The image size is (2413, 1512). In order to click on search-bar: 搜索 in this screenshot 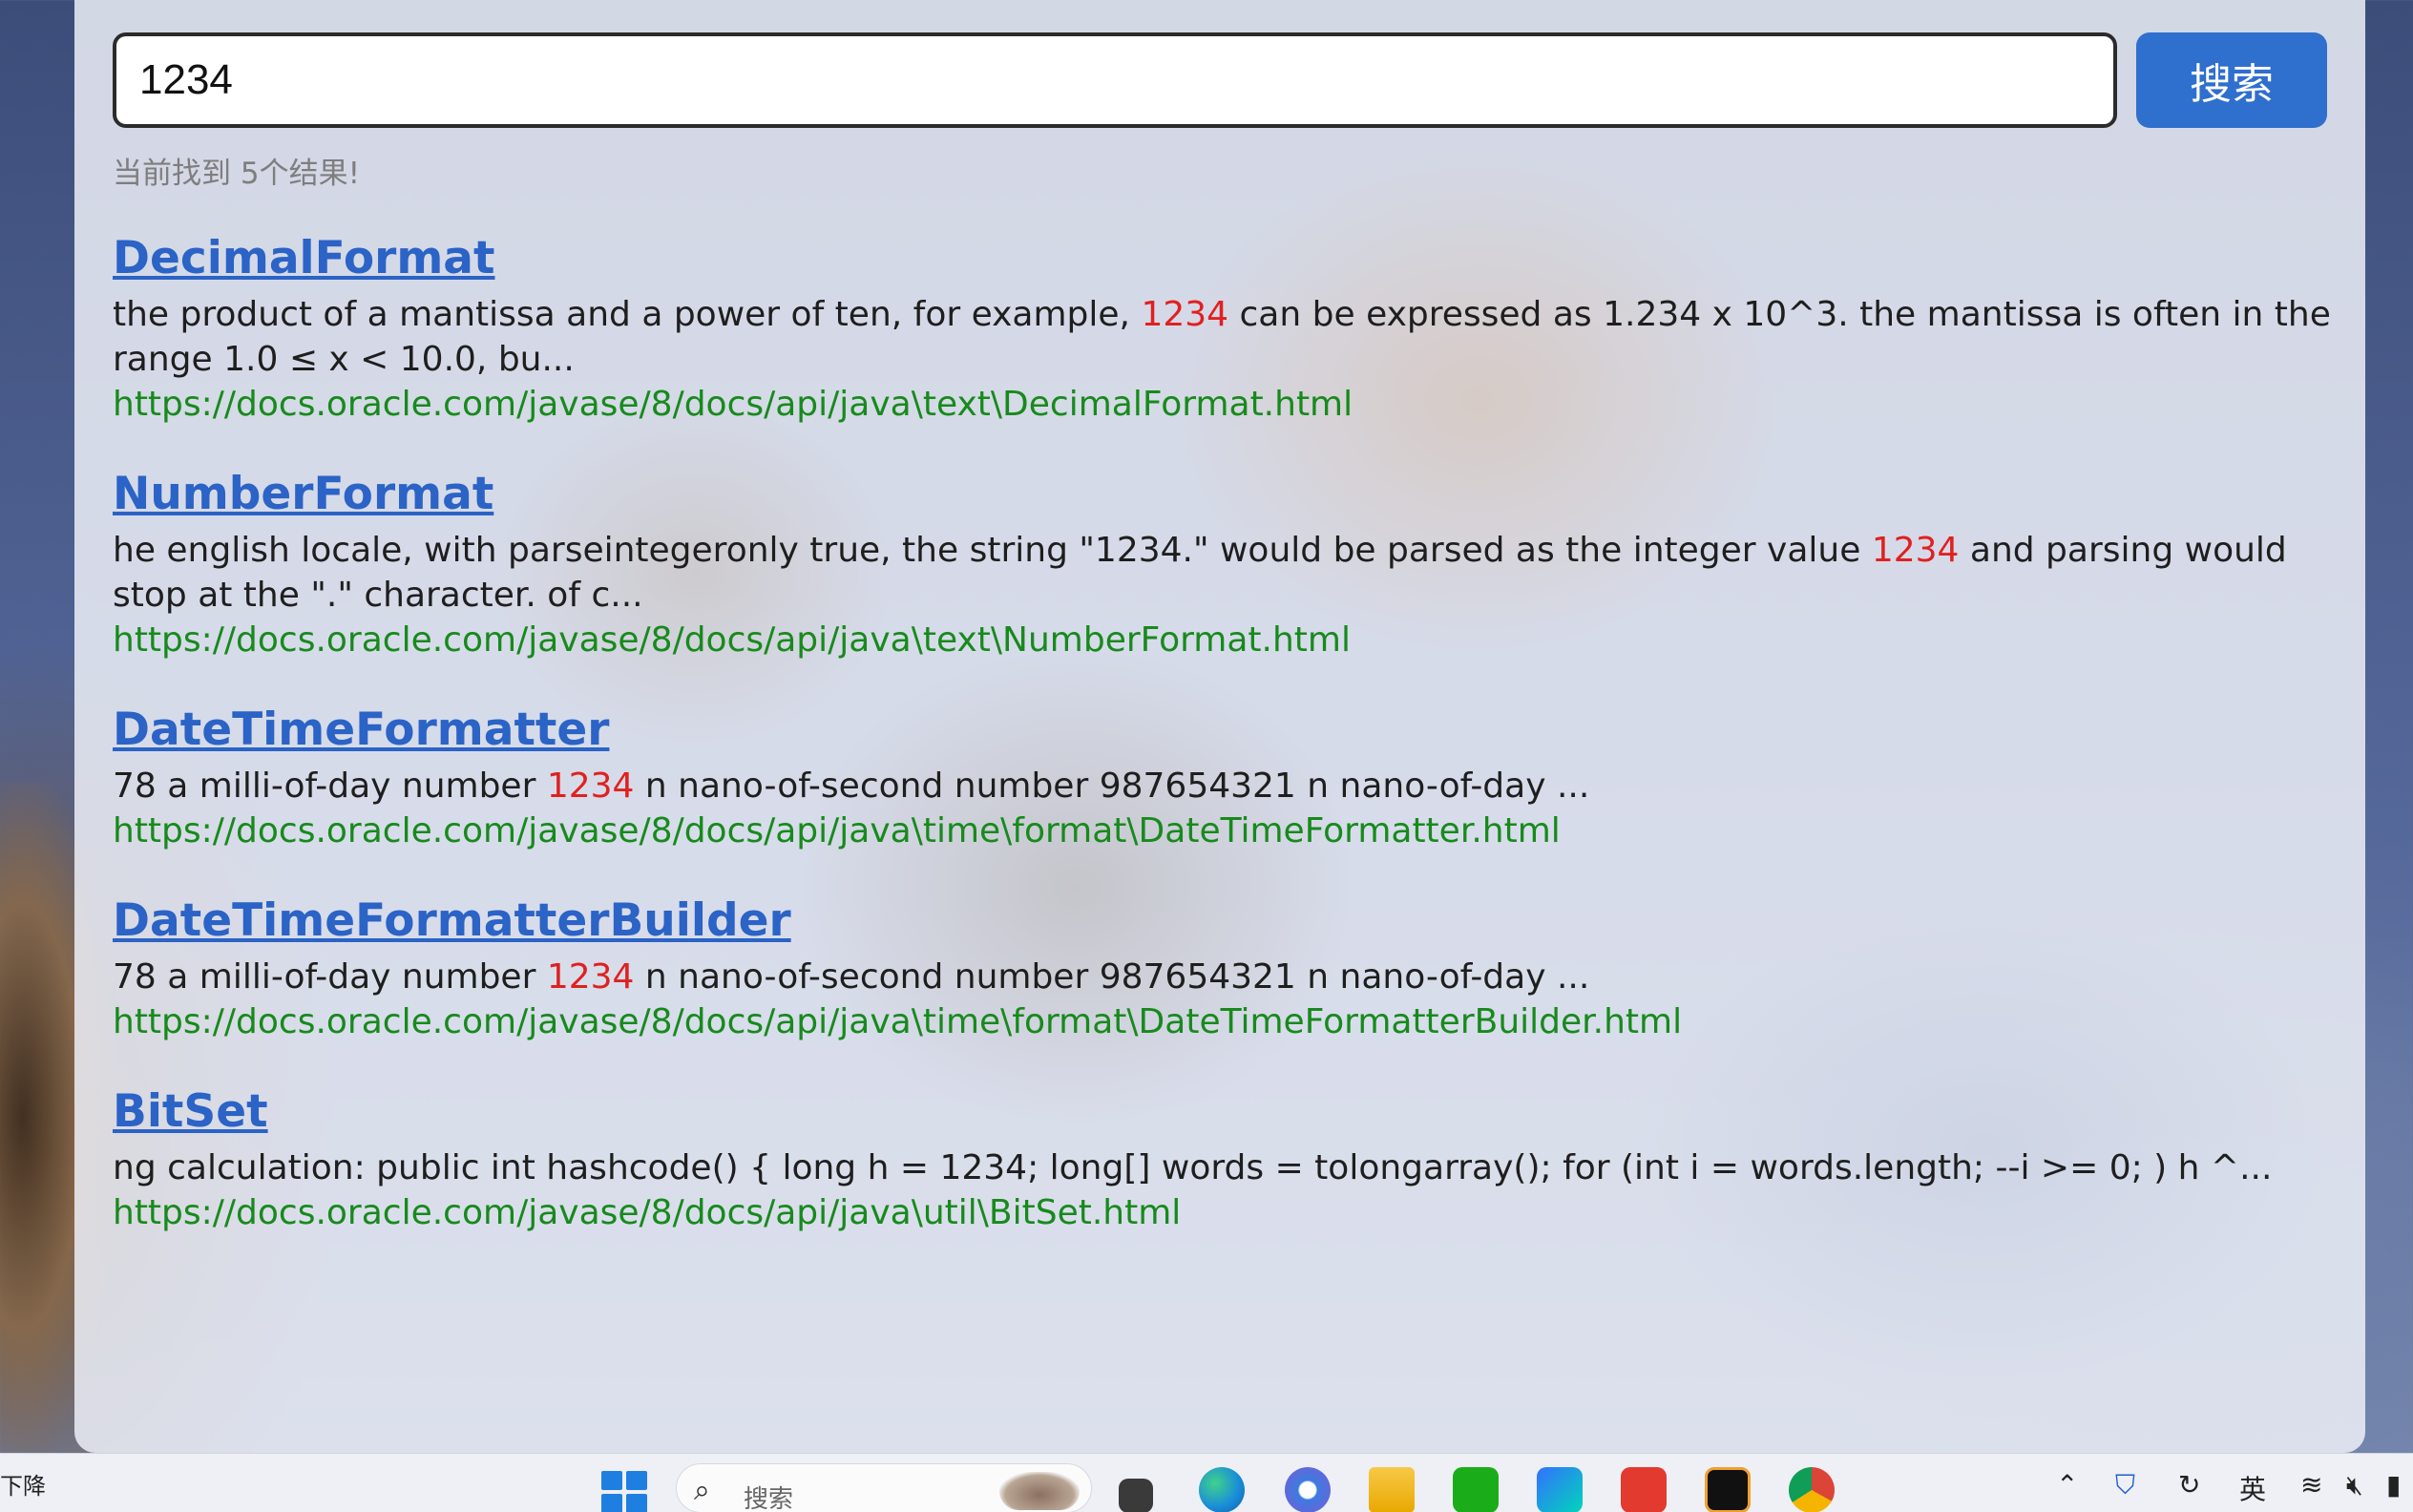, I will do `click(1220, 80)`.